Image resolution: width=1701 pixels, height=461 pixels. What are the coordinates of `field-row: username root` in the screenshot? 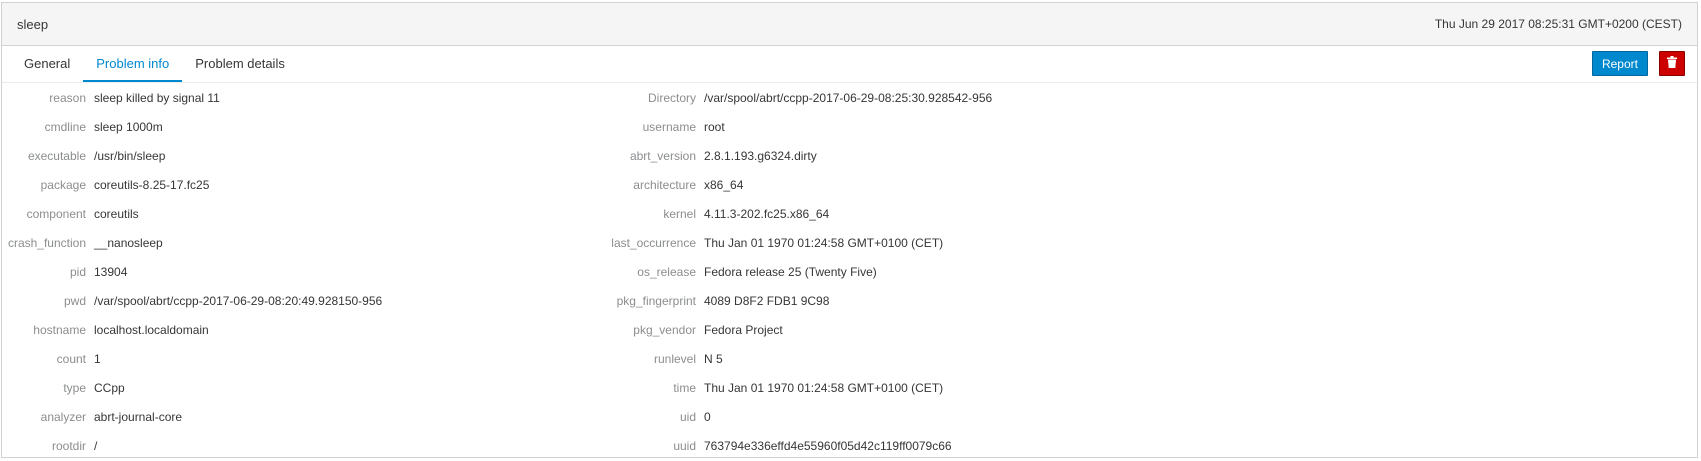 It's located at (497, 126).